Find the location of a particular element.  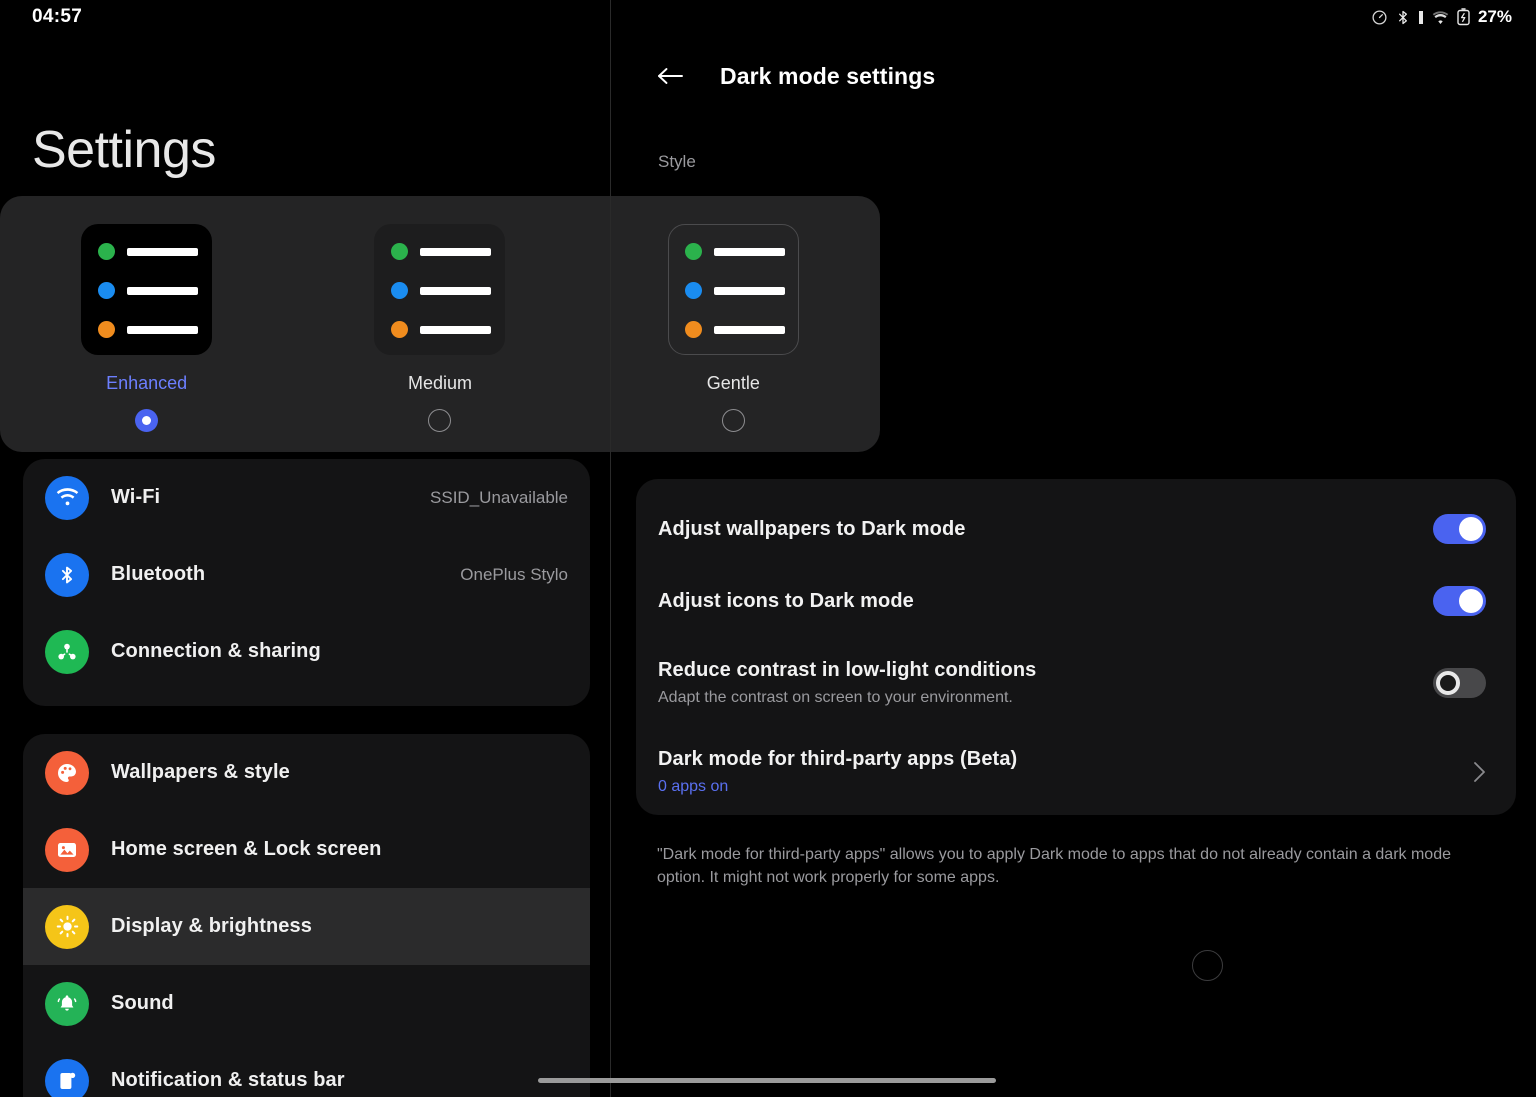

page-title: Settings is located at coordinates (124, 150).